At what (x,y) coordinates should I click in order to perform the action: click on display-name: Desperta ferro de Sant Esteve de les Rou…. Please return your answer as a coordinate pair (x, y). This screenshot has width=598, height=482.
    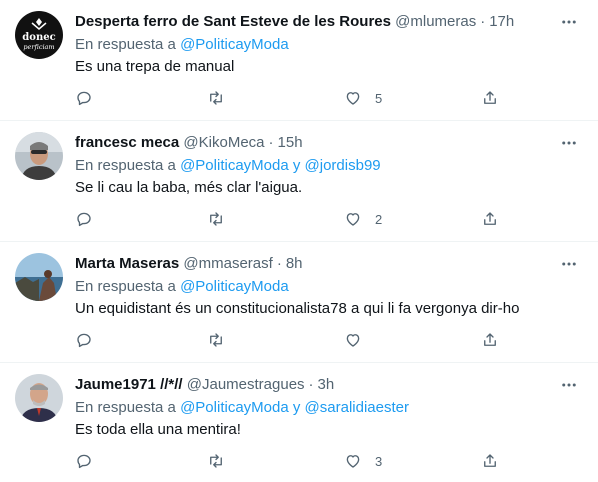
    Looking at the image, I should click on (233, 21).